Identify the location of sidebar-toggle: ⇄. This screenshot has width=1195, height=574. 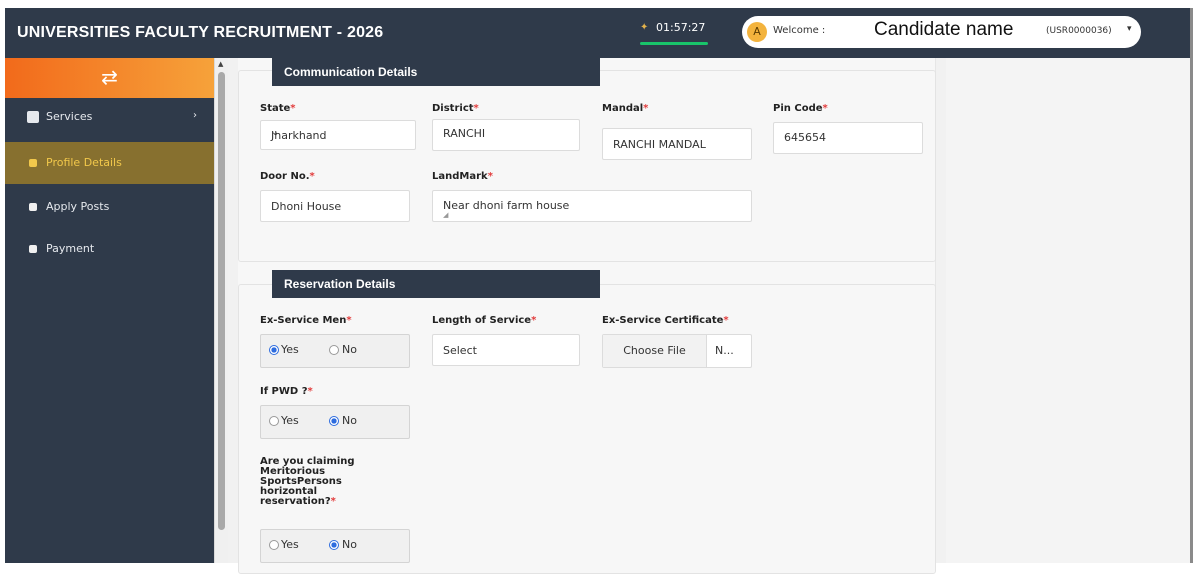
(109, 78).